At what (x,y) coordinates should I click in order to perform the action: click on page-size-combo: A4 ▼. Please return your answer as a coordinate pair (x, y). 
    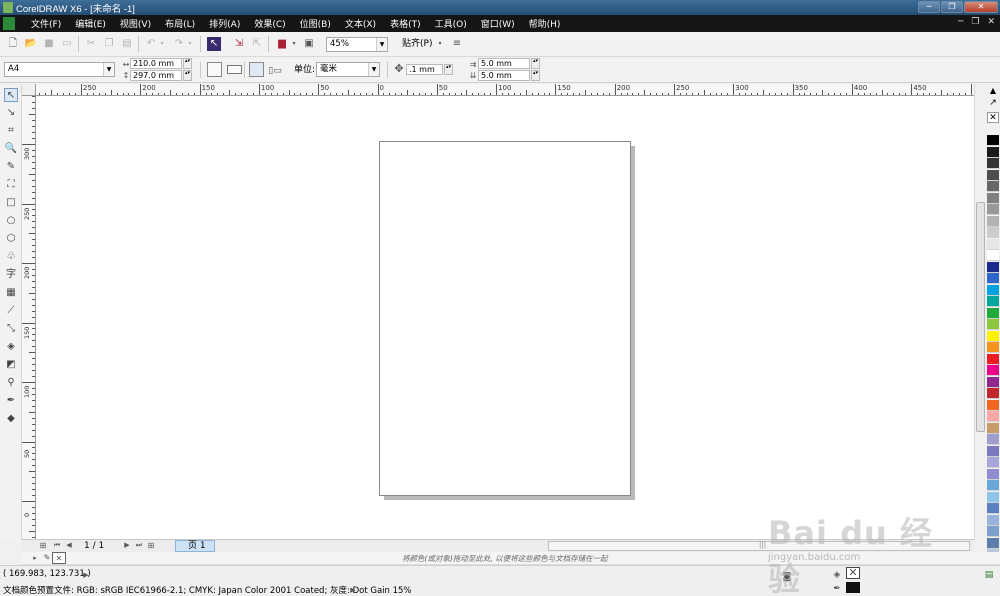
    Looking at the image, I should click on (59, 69).